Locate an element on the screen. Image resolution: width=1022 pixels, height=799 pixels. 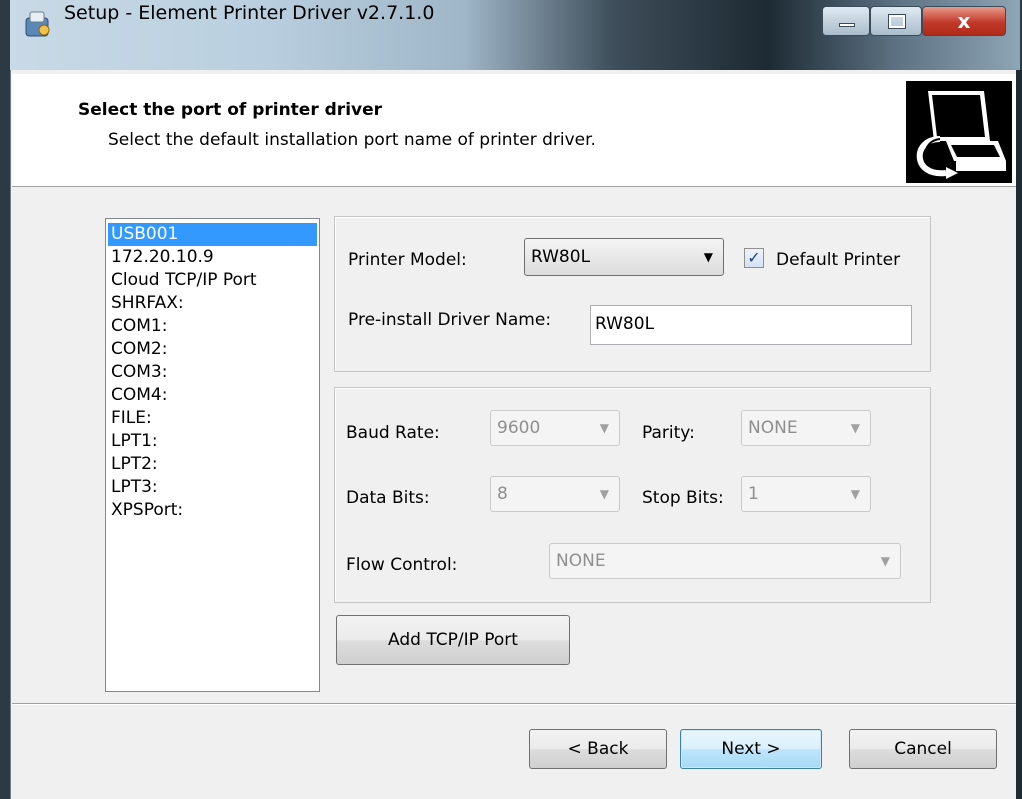
driver-name-input: RW80L is located at coordinates (751, 325).